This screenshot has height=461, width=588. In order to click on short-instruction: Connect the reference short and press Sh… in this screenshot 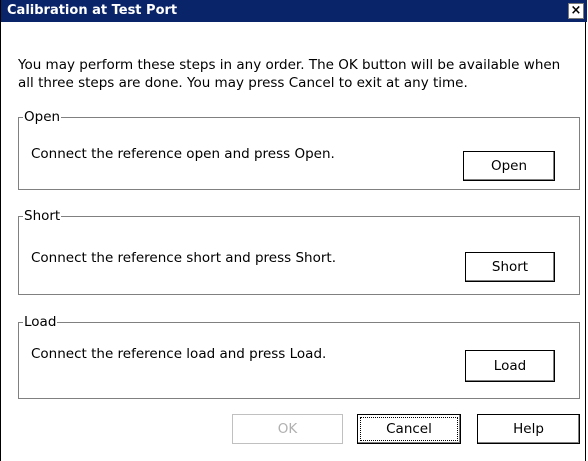, I will do `click(183, 258)`.